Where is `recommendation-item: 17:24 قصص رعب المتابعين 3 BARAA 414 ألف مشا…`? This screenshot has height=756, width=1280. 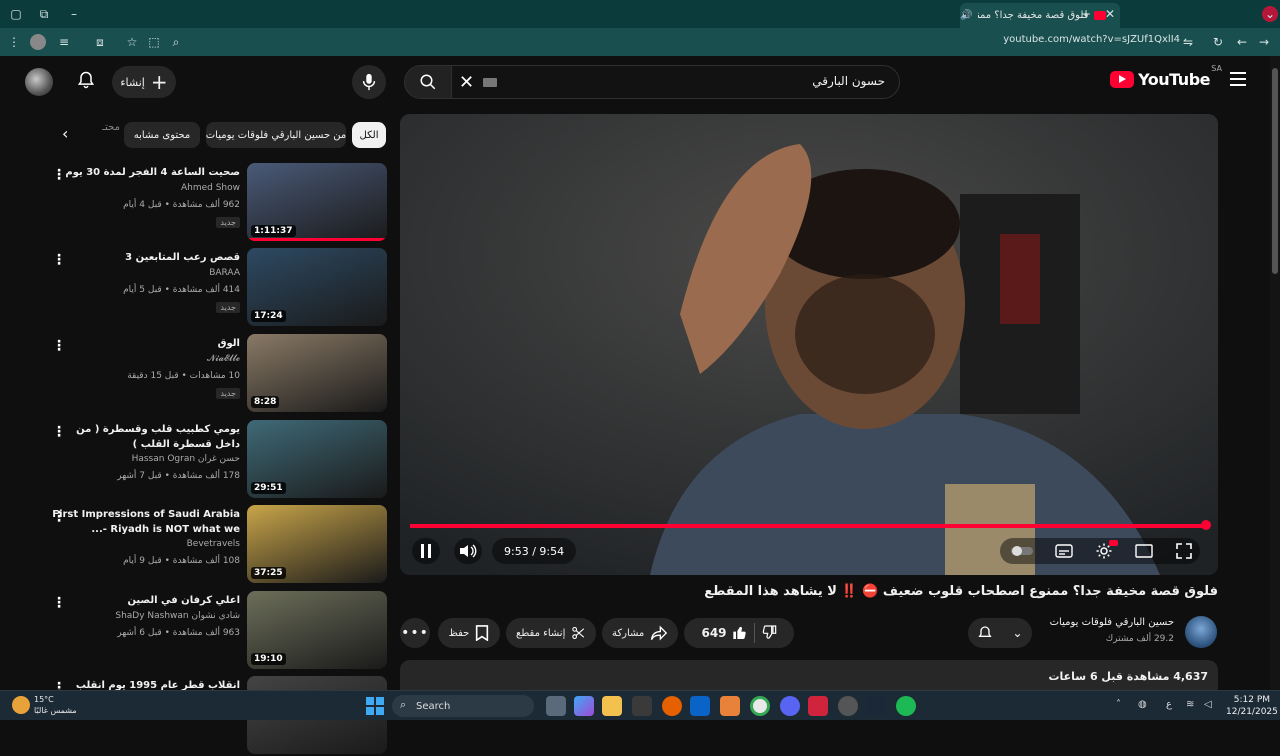 recommendation-item: 17:24 قصص رعب المتابعين 3 BARAA 414 ألف مشا… is located at coordinates (215, 288).